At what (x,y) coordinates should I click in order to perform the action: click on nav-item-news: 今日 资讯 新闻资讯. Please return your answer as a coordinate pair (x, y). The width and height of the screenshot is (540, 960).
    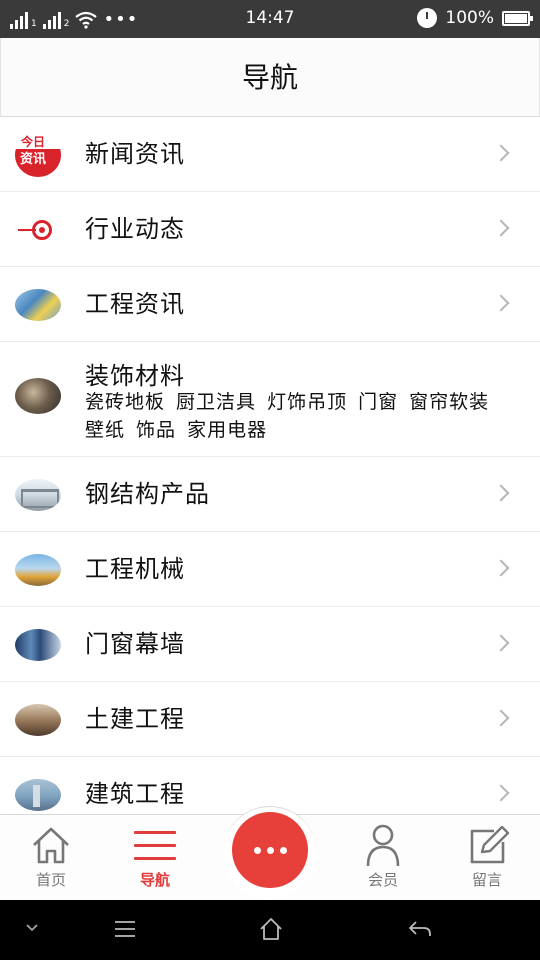
    Looking at the image, I should click on (270, 154).